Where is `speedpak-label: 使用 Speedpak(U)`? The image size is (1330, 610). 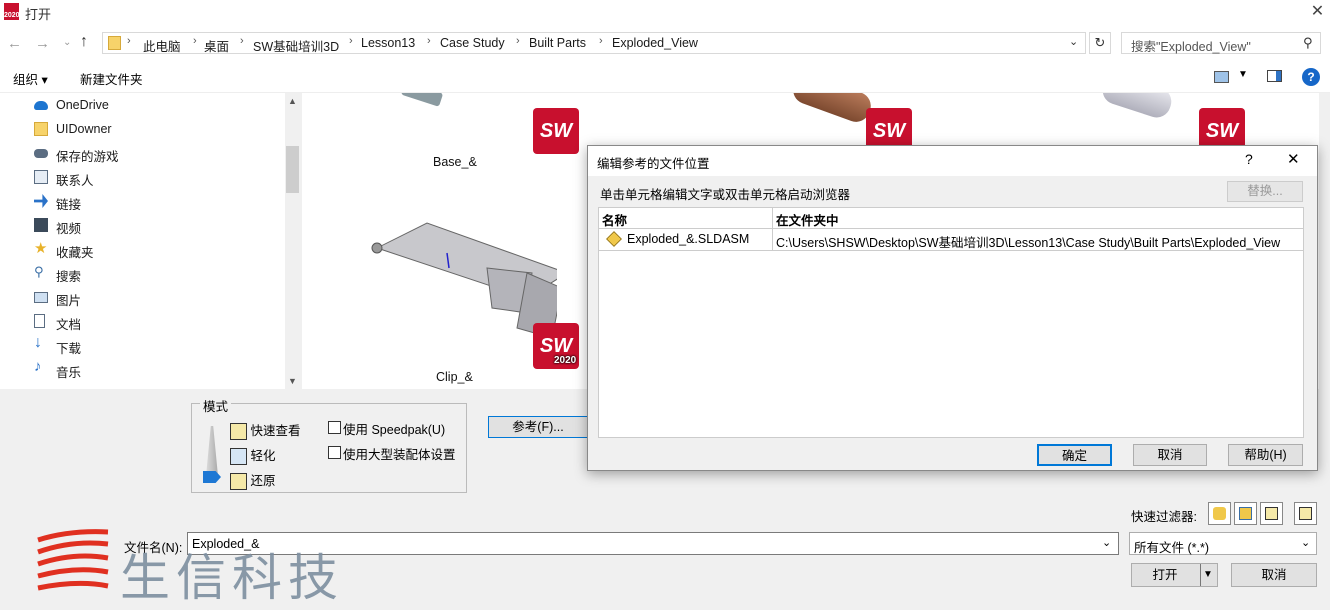 speedpak-label: 使用 Speedpak(U) is located at coordinates (394, 428).